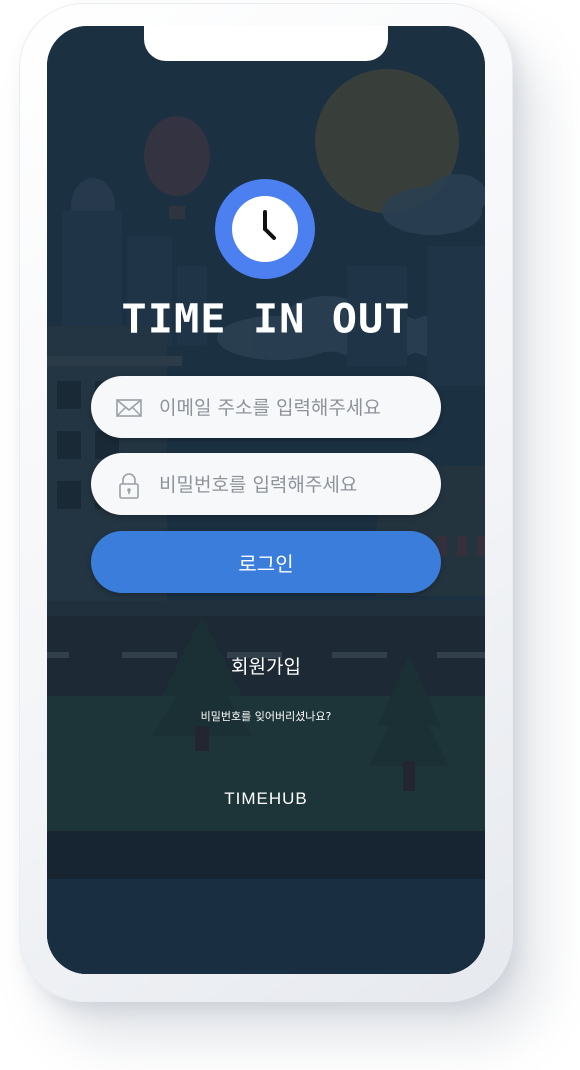 The image size is (580, 1070). Describe the element at coordinates (129, 408) in the screenshot. I see `envelope-icon` at that location.